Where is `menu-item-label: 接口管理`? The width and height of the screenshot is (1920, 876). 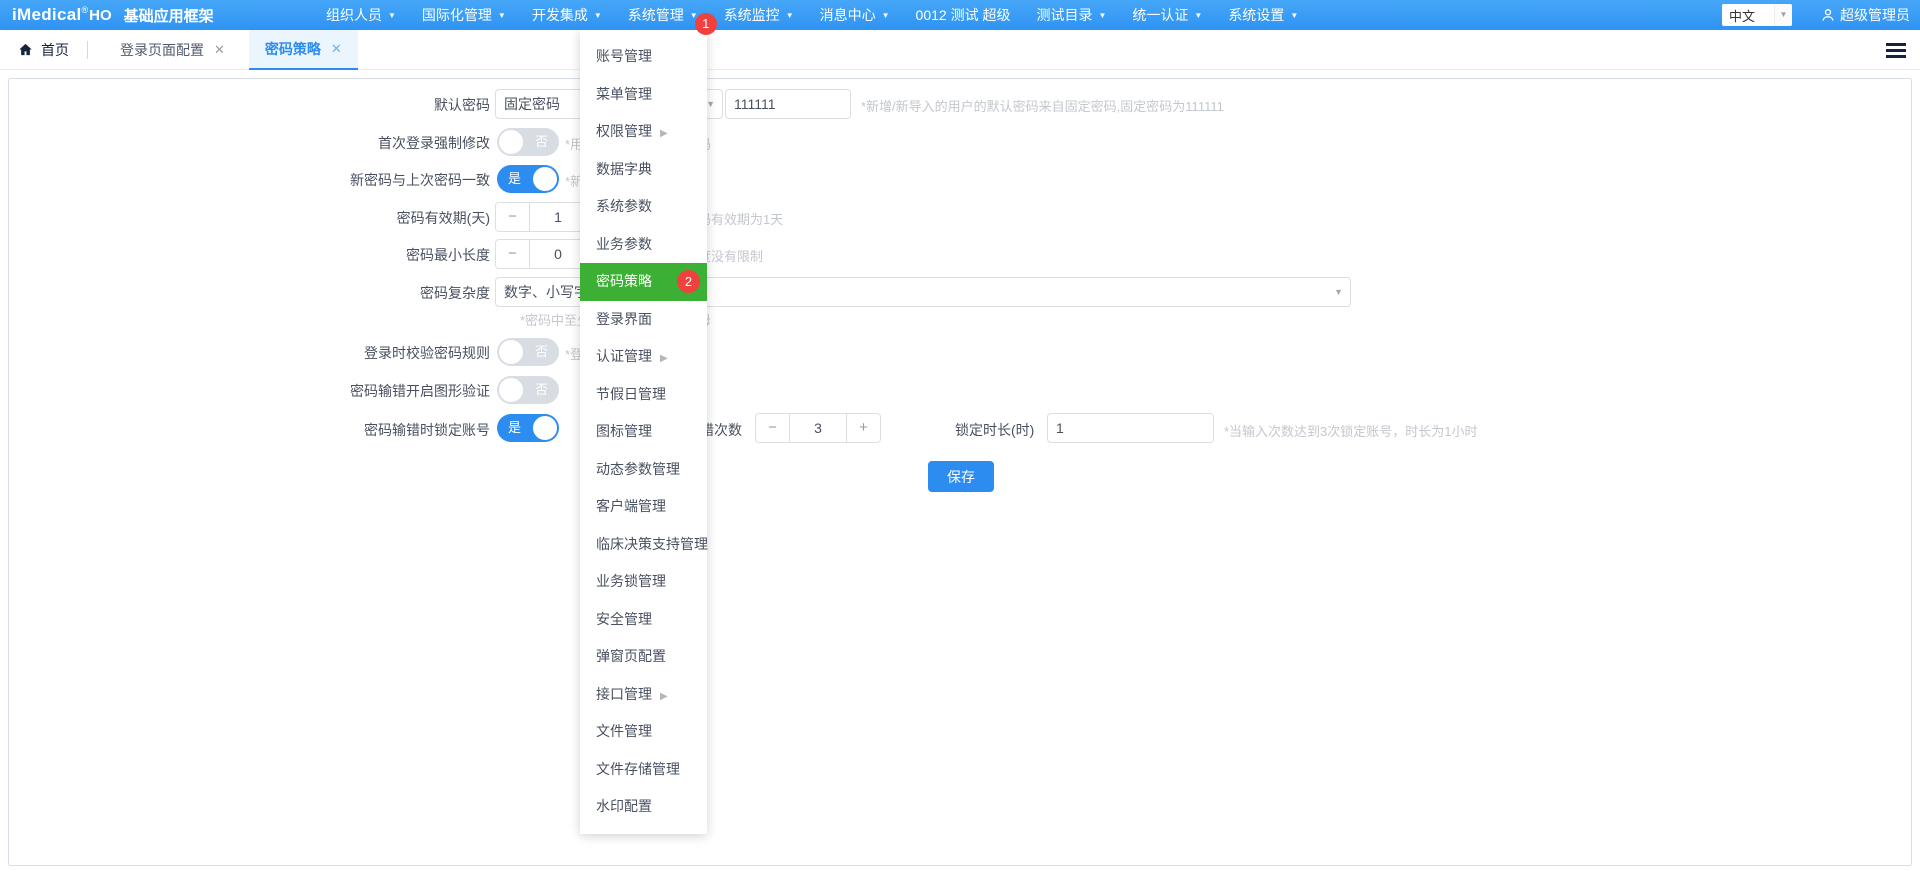 menu-item-label: 接口管理 is located at coordinates (624, 693).